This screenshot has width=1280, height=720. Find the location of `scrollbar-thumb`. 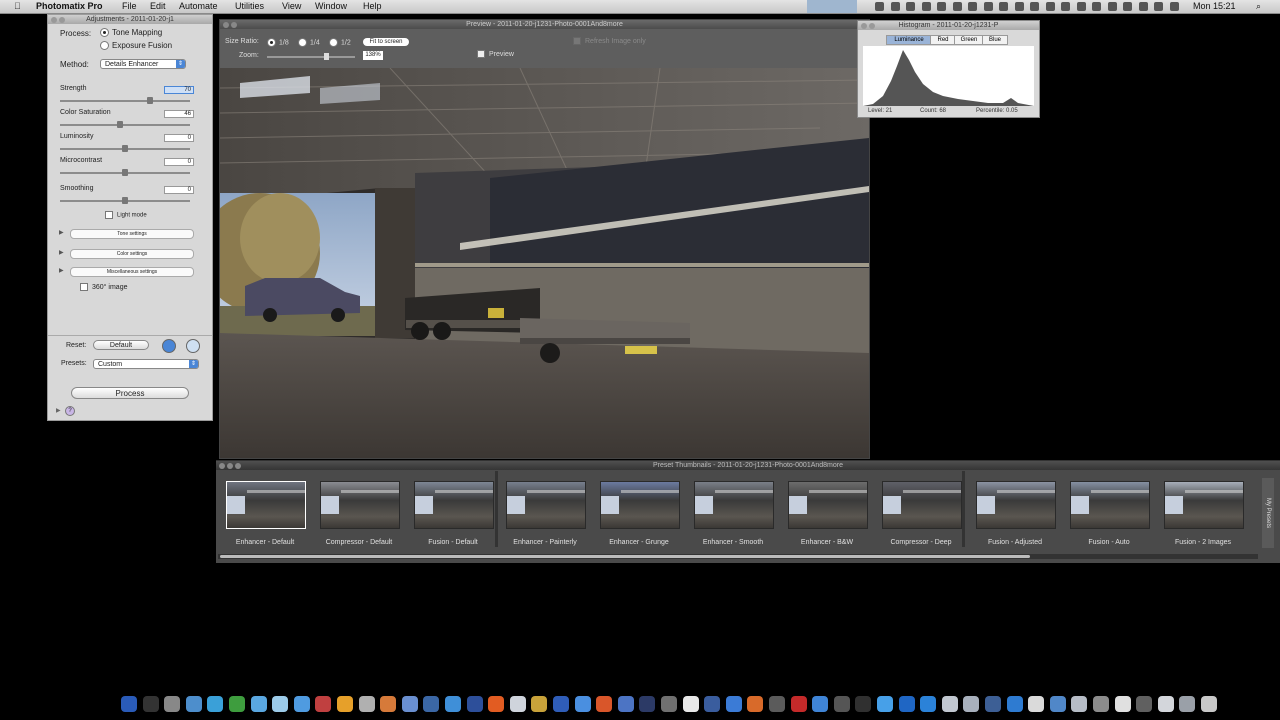

scrollbar-thumb is located at coordinates (625, 556).